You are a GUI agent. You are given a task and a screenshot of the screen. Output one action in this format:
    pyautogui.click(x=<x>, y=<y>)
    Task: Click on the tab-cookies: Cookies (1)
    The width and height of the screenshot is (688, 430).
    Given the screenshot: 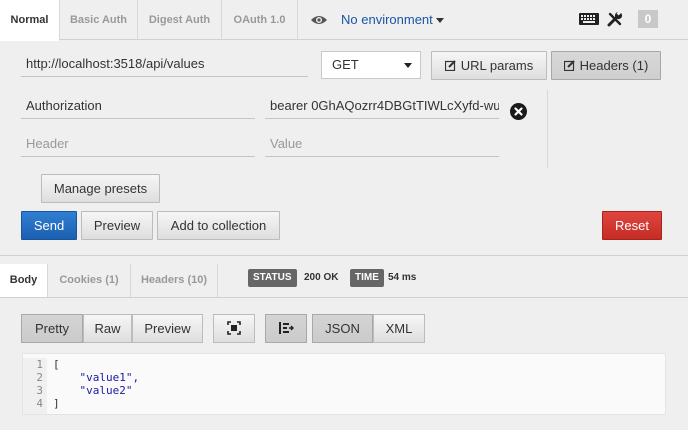 What is the action you would take?
    pyautogui.click(x=89, y=280)
    